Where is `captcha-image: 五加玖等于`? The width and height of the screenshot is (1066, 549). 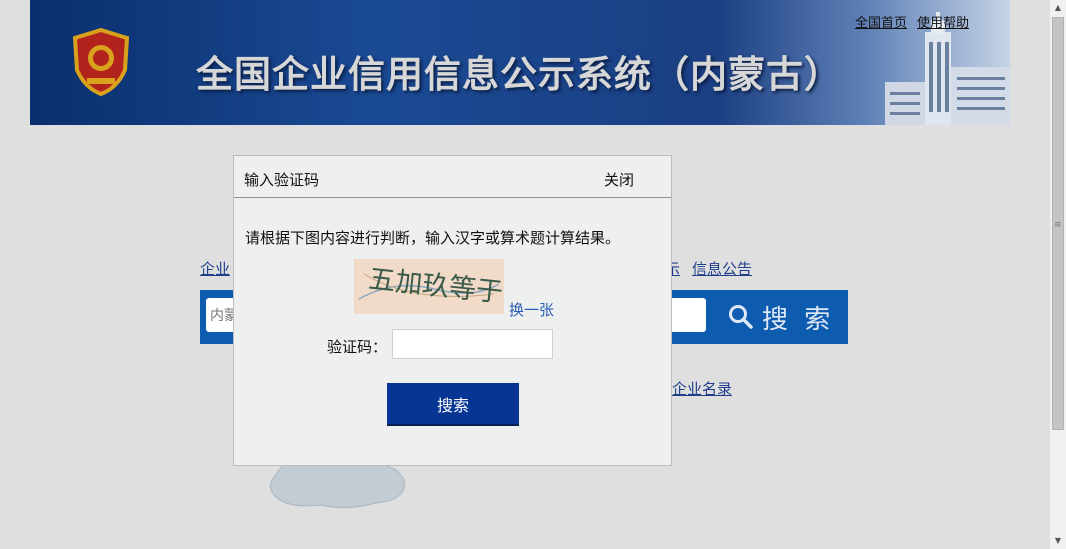
captcha-image: 五加玖等于 is located at coordinates (429, 286).